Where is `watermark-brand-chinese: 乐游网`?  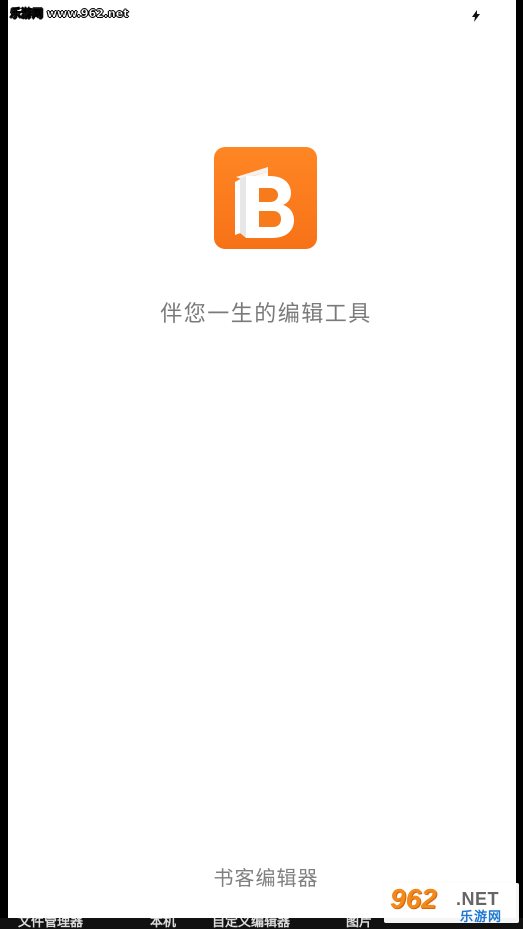 watermark-brand-chinese: 乐游网 is located at coordinates (481, 916).